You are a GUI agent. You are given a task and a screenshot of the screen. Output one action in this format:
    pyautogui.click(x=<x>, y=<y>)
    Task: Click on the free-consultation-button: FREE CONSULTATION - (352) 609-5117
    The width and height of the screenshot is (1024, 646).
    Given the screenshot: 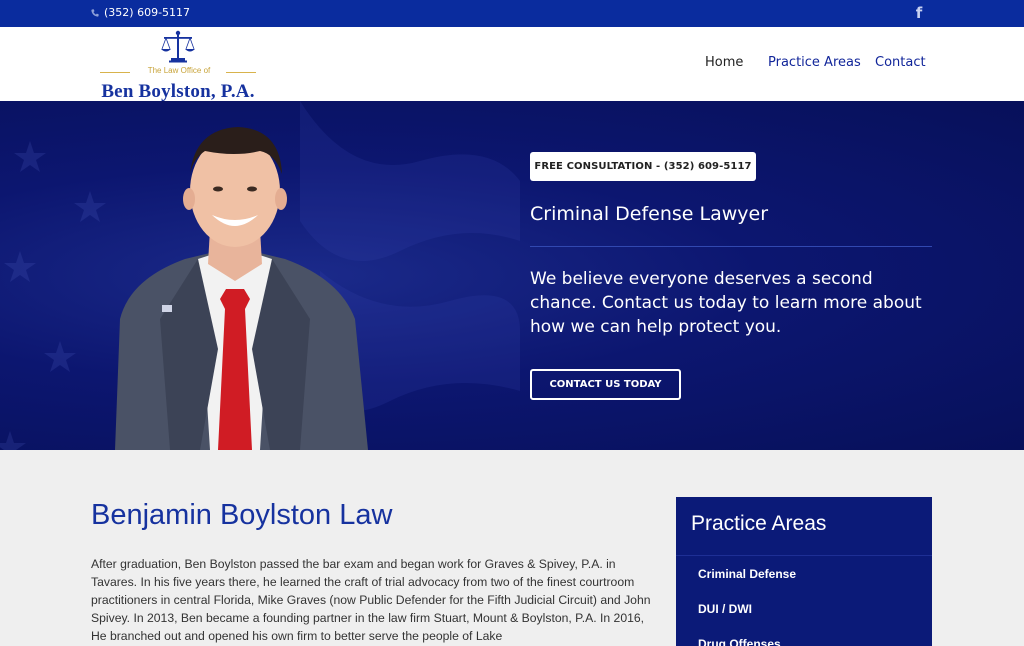 What is the action you would take?
    pyautogui.click(x=643, y=166)
    